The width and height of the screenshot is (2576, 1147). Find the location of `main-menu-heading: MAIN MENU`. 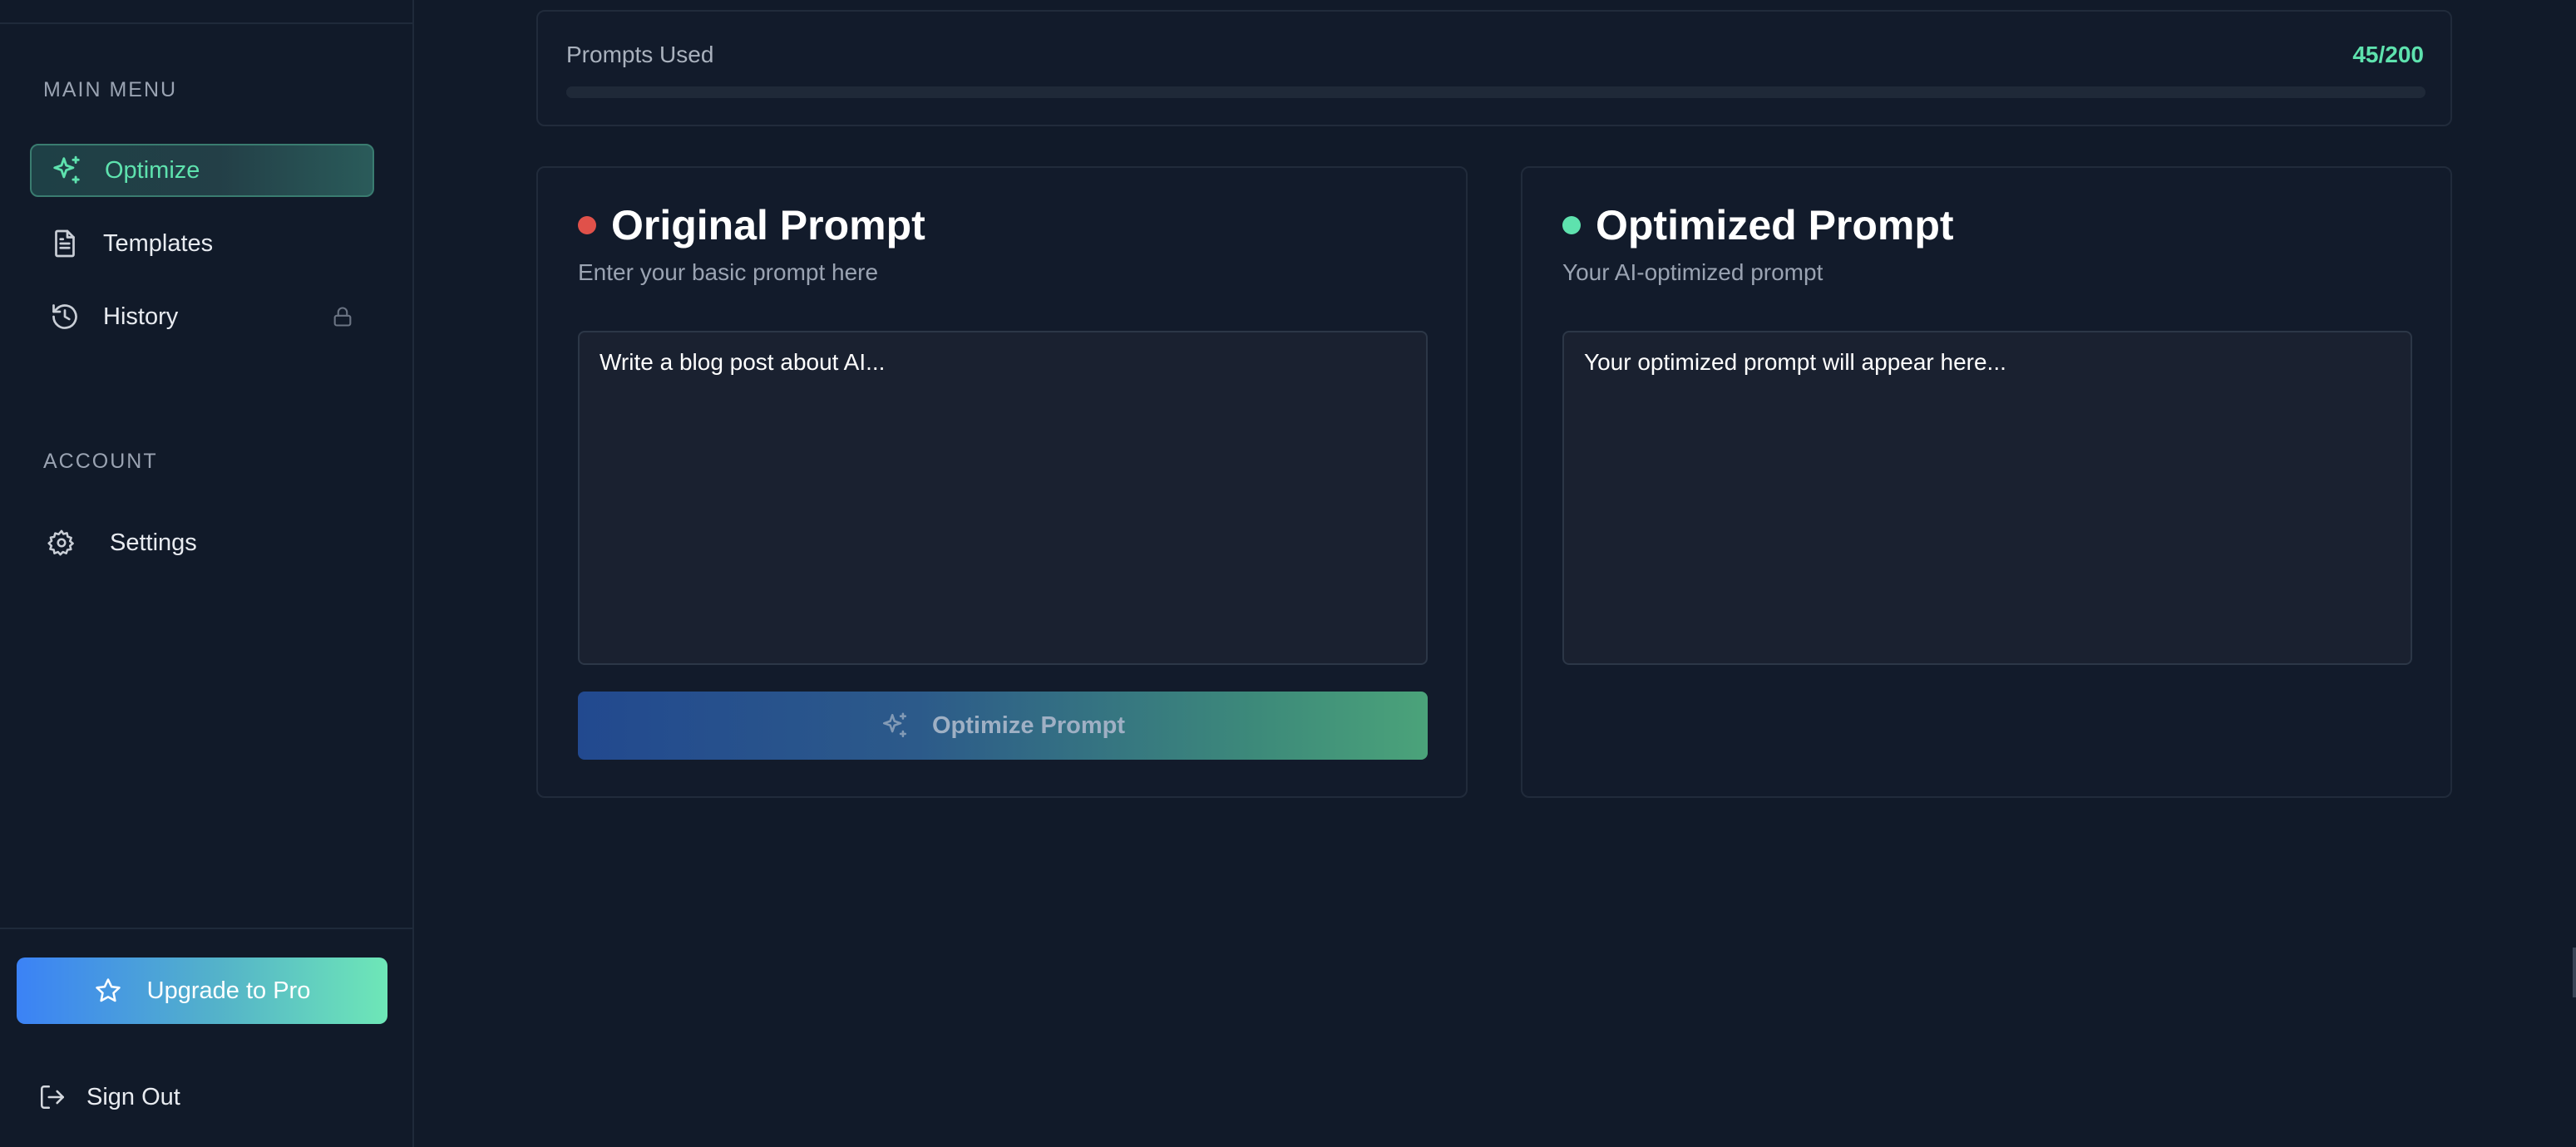

main-menu-heading: MAIN MENU is located at coordinates (111, 90).